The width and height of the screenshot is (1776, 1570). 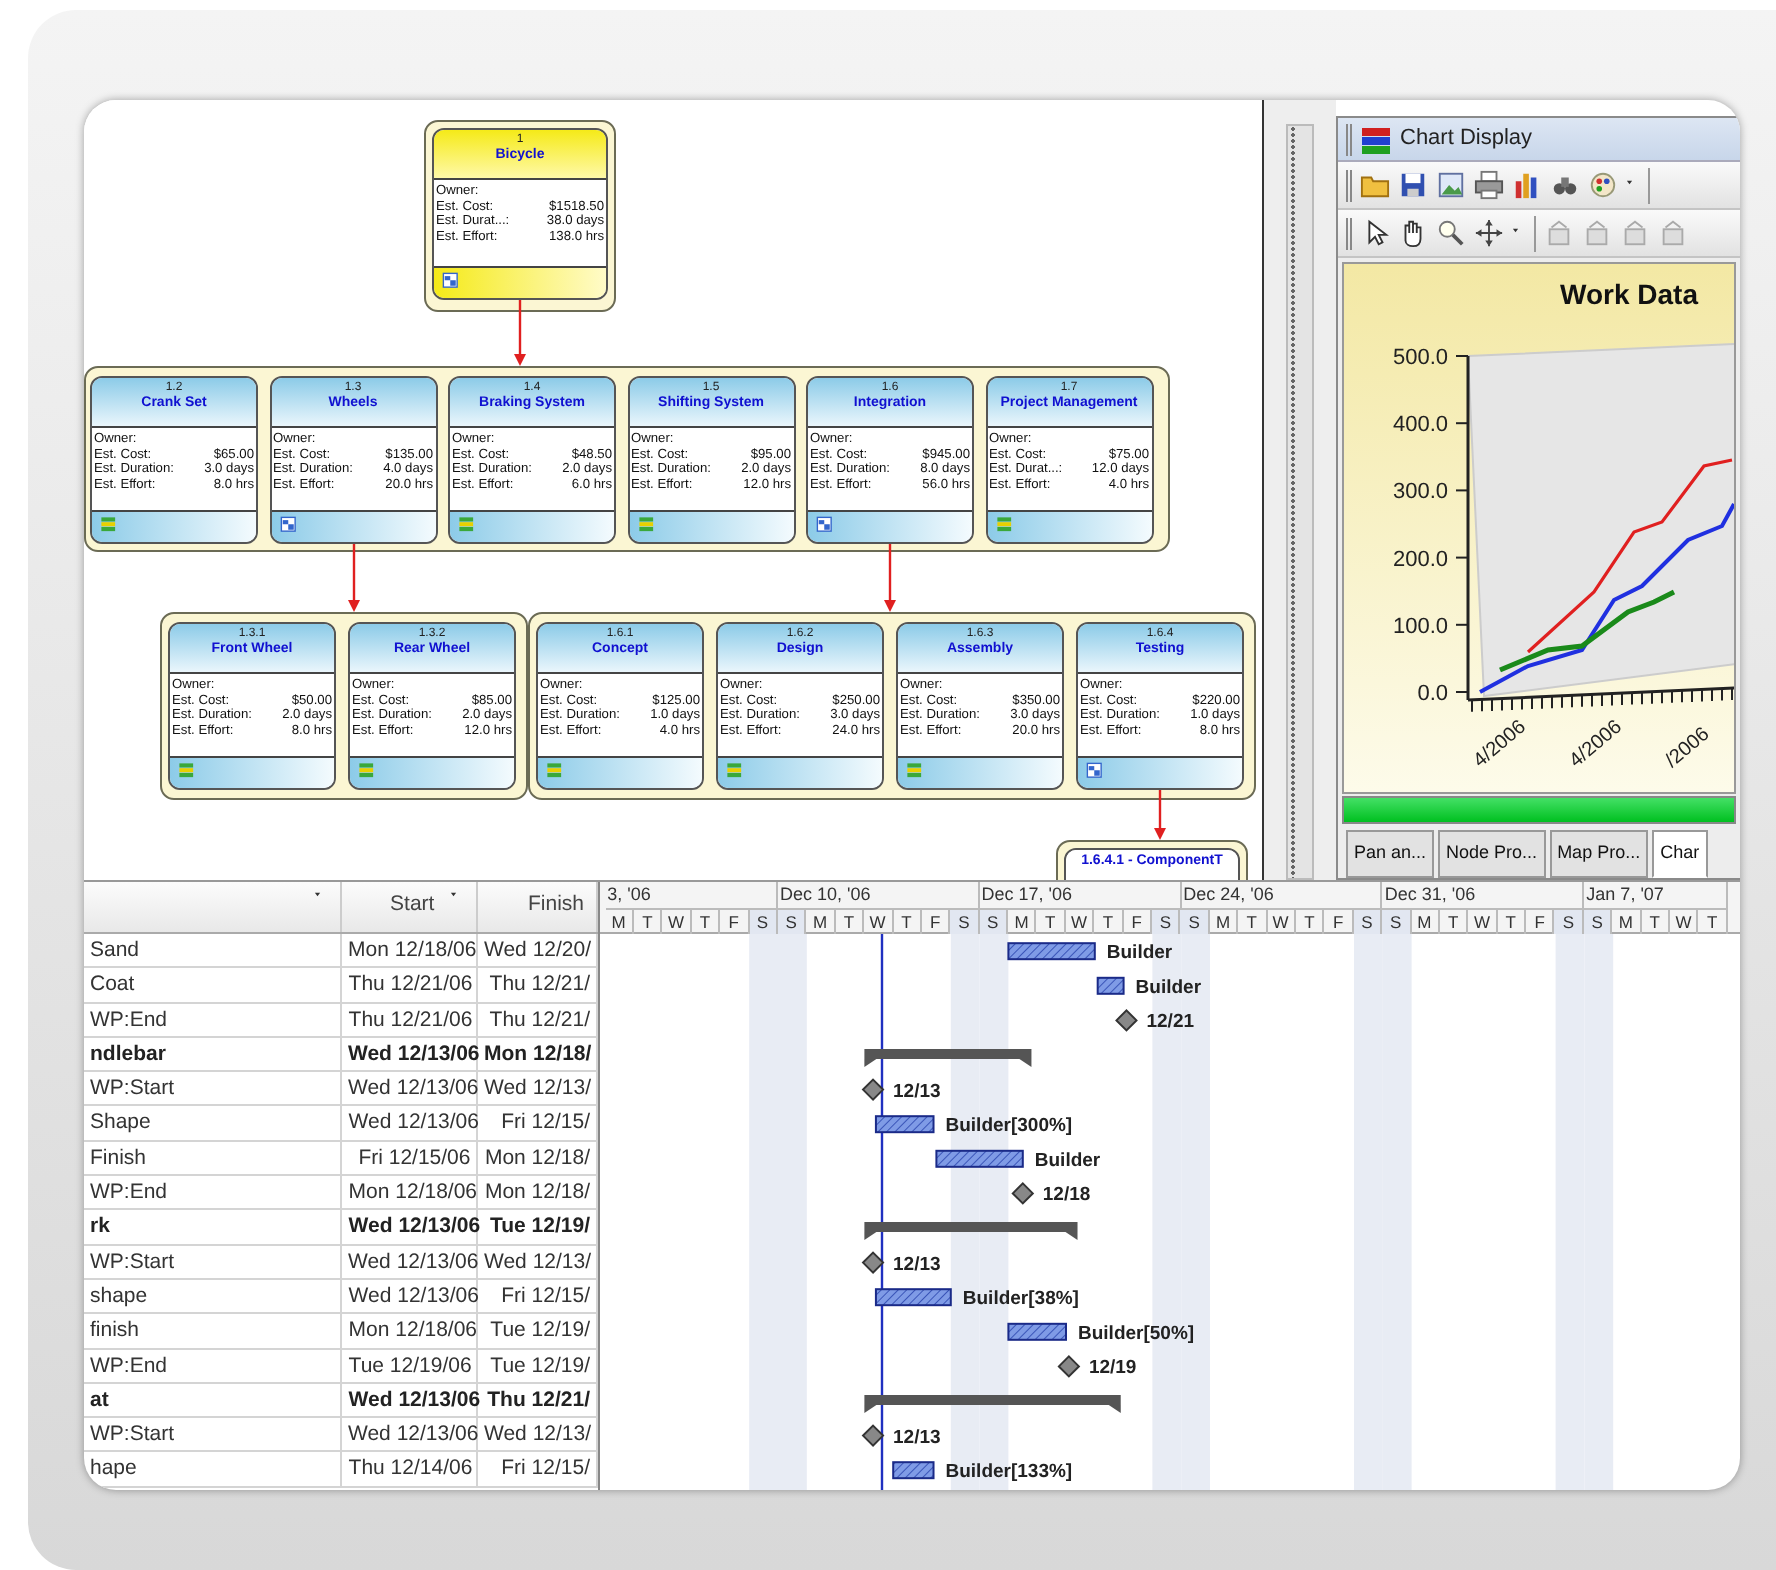 I want to click on bar-label: 12/18, so click(x=1066, y=1195).